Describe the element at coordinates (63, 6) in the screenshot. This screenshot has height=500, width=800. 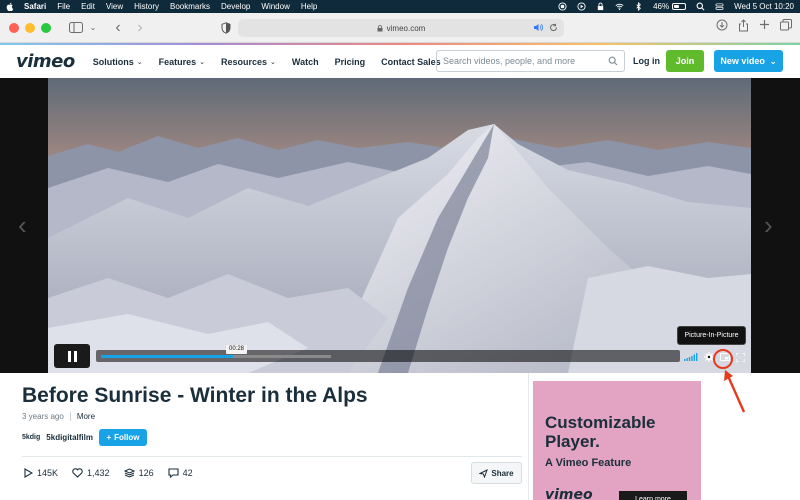
I see `menu-file: File` at that location.